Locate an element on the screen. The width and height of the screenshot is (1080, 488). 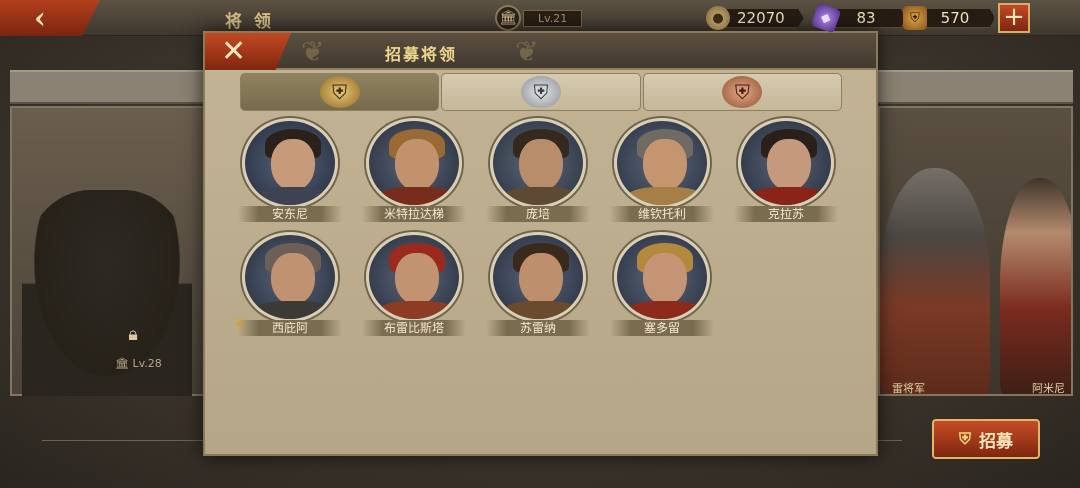
silver-helmet-icon: ⛨ is located at coordinates (540, 92).